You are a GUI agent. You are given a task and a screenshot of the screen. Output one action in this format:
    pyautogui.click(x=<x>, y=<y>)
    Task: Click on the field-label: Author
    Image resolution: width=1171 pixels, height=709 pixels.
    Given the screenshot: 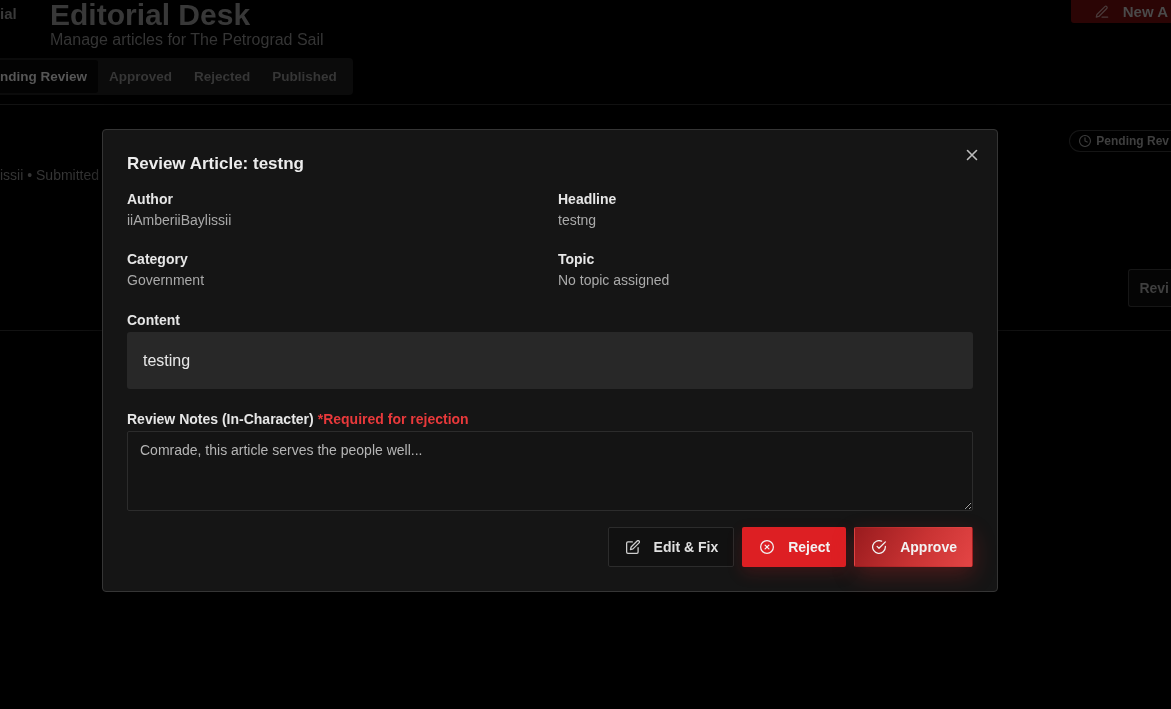 What is the action you would take?
    pyautogui.click(x=150, y=199)
    